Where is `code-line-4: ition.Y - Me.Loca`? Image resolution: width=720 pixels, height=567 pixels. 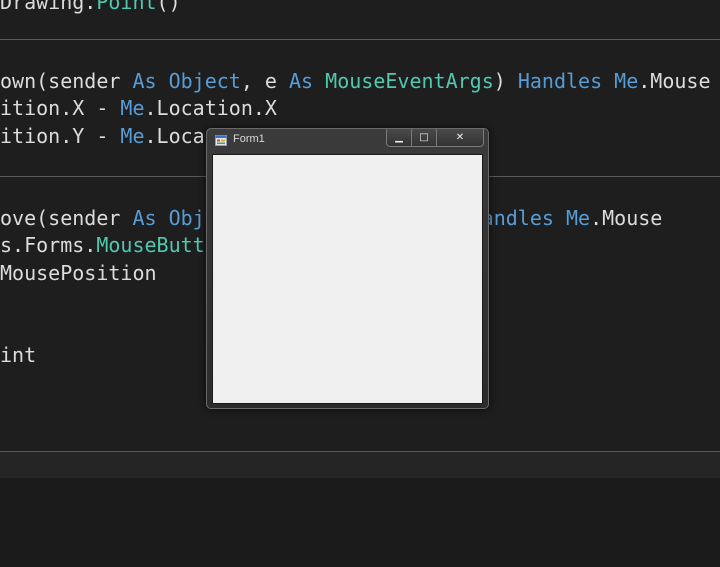 code-line-4: ition.Y - Me.Loca is located at coordinates (102, 136).